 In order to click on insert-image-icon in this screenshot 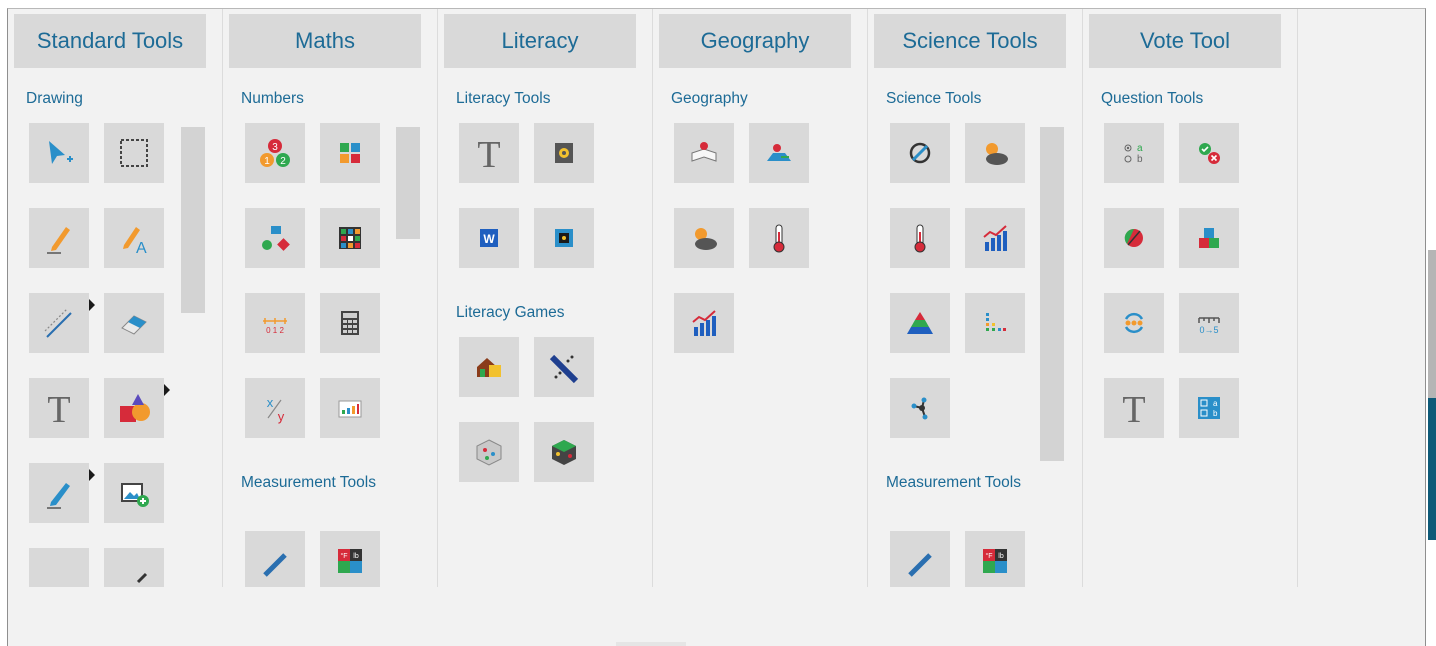, I will do `click(135, 495)`.